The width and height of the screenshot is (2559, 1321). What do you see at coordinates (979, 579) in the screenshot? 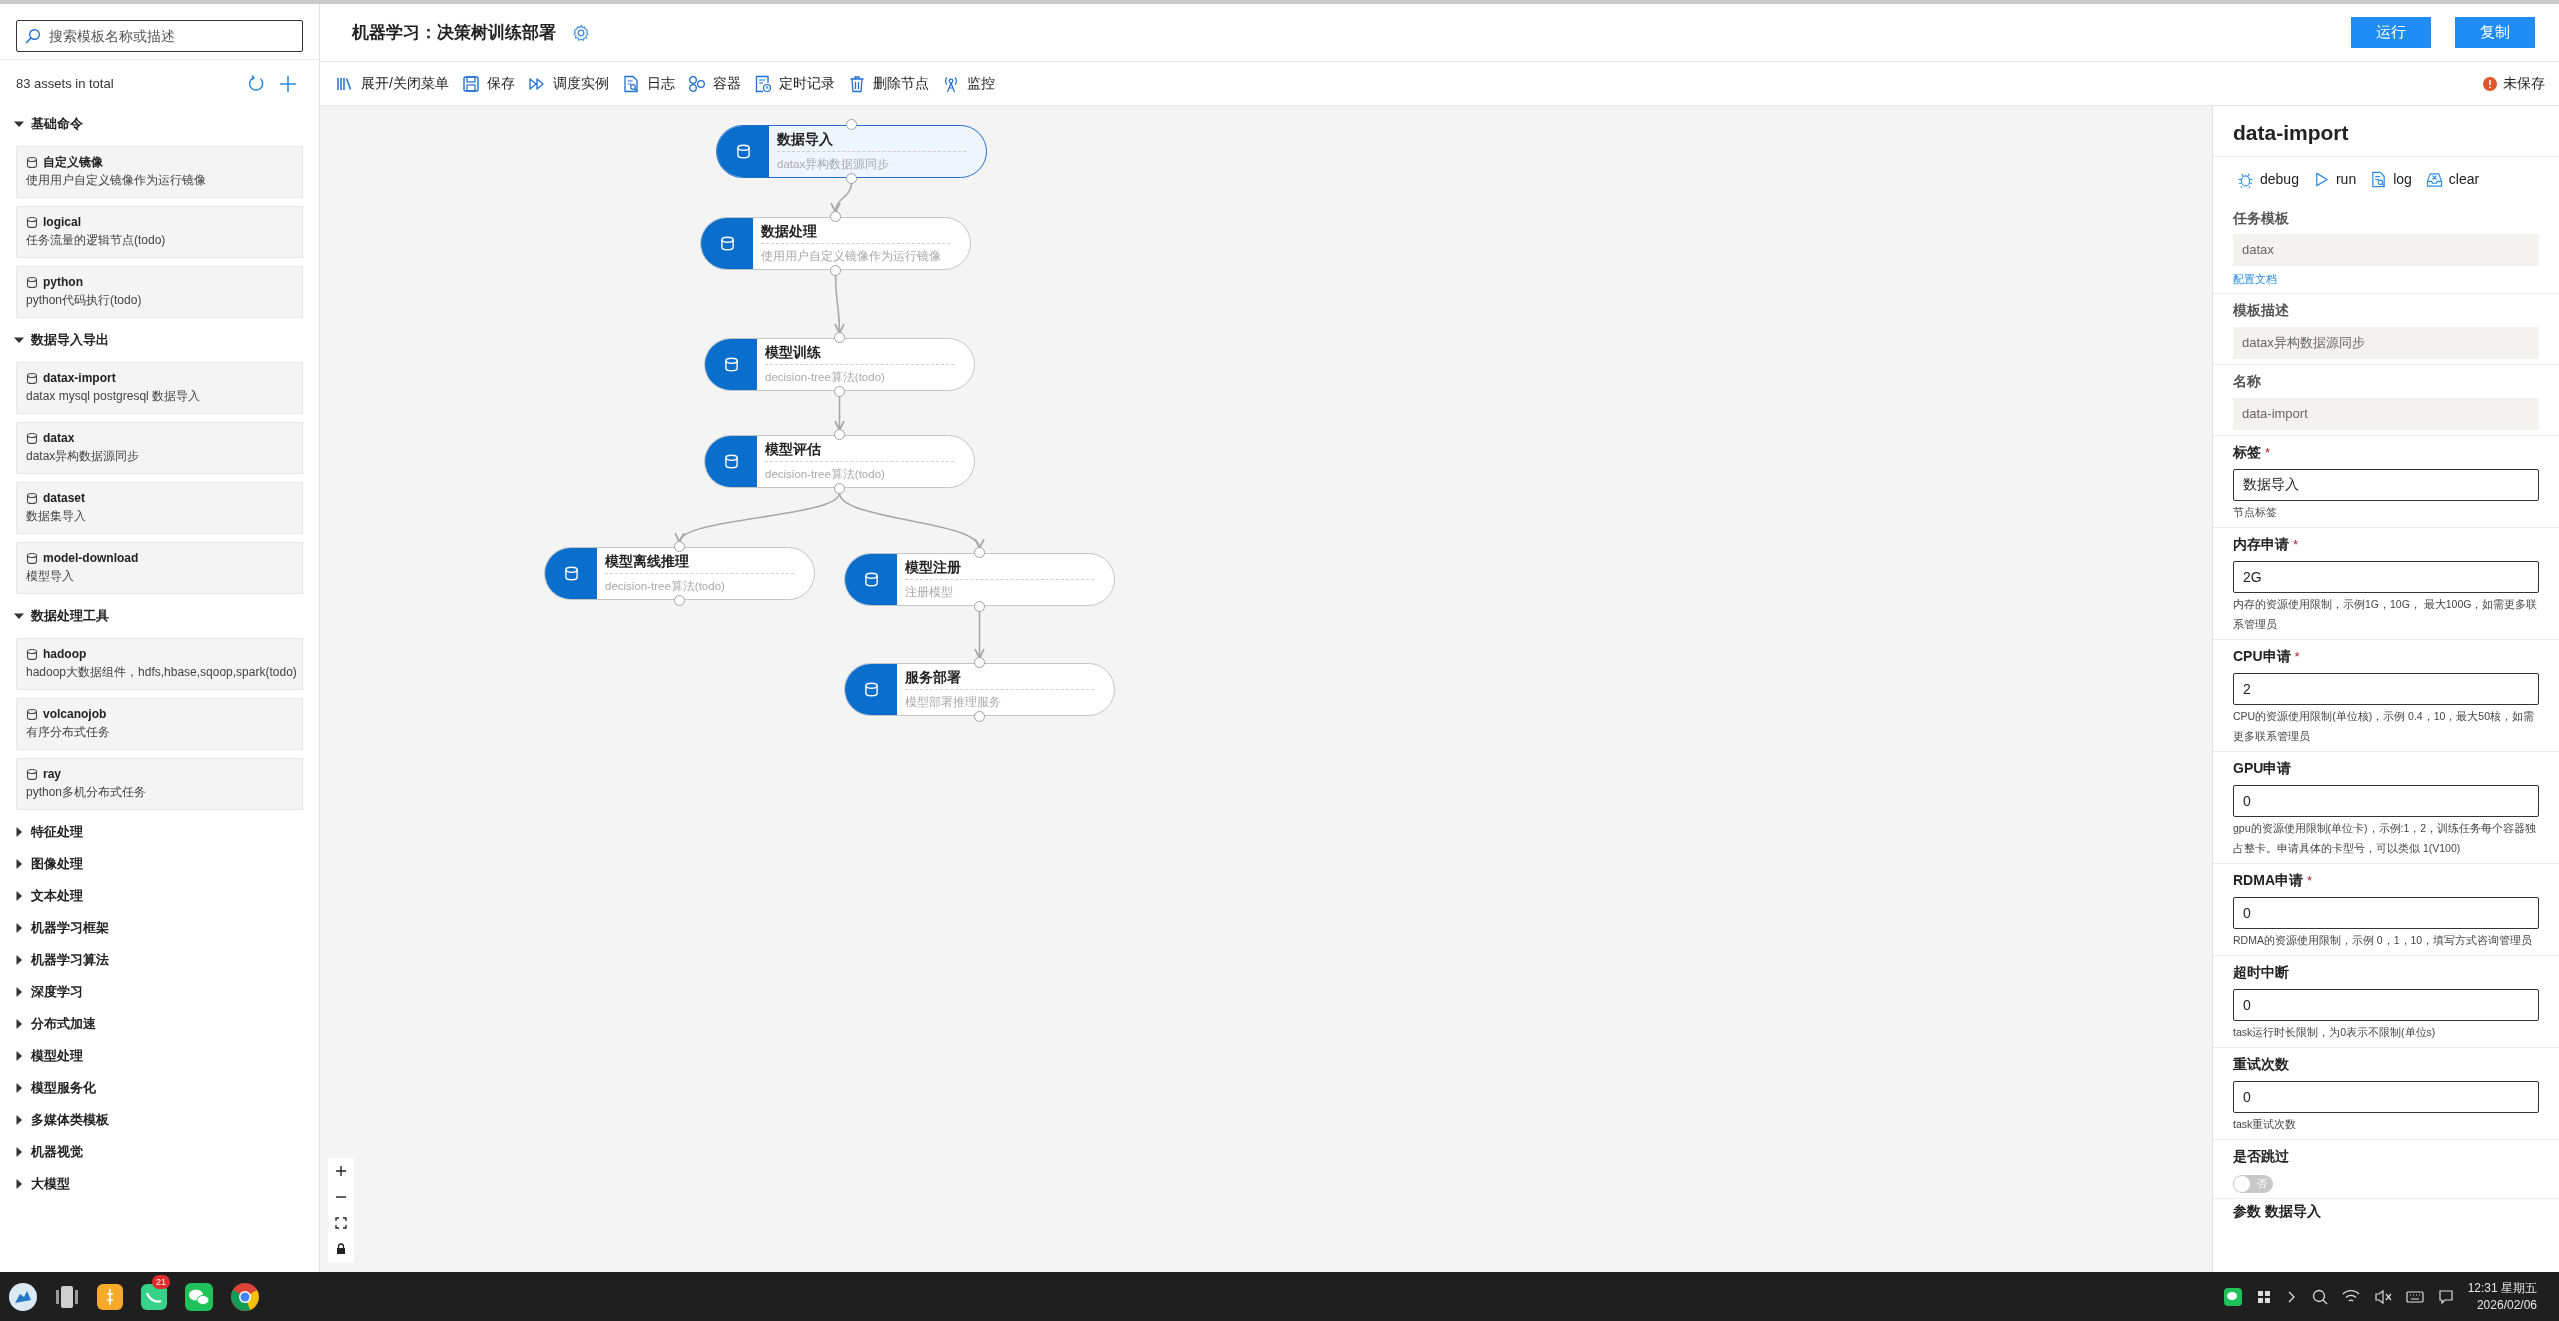
I see `pipeline-node: 模型注册 注册模型` at bounding box center [979, 579].